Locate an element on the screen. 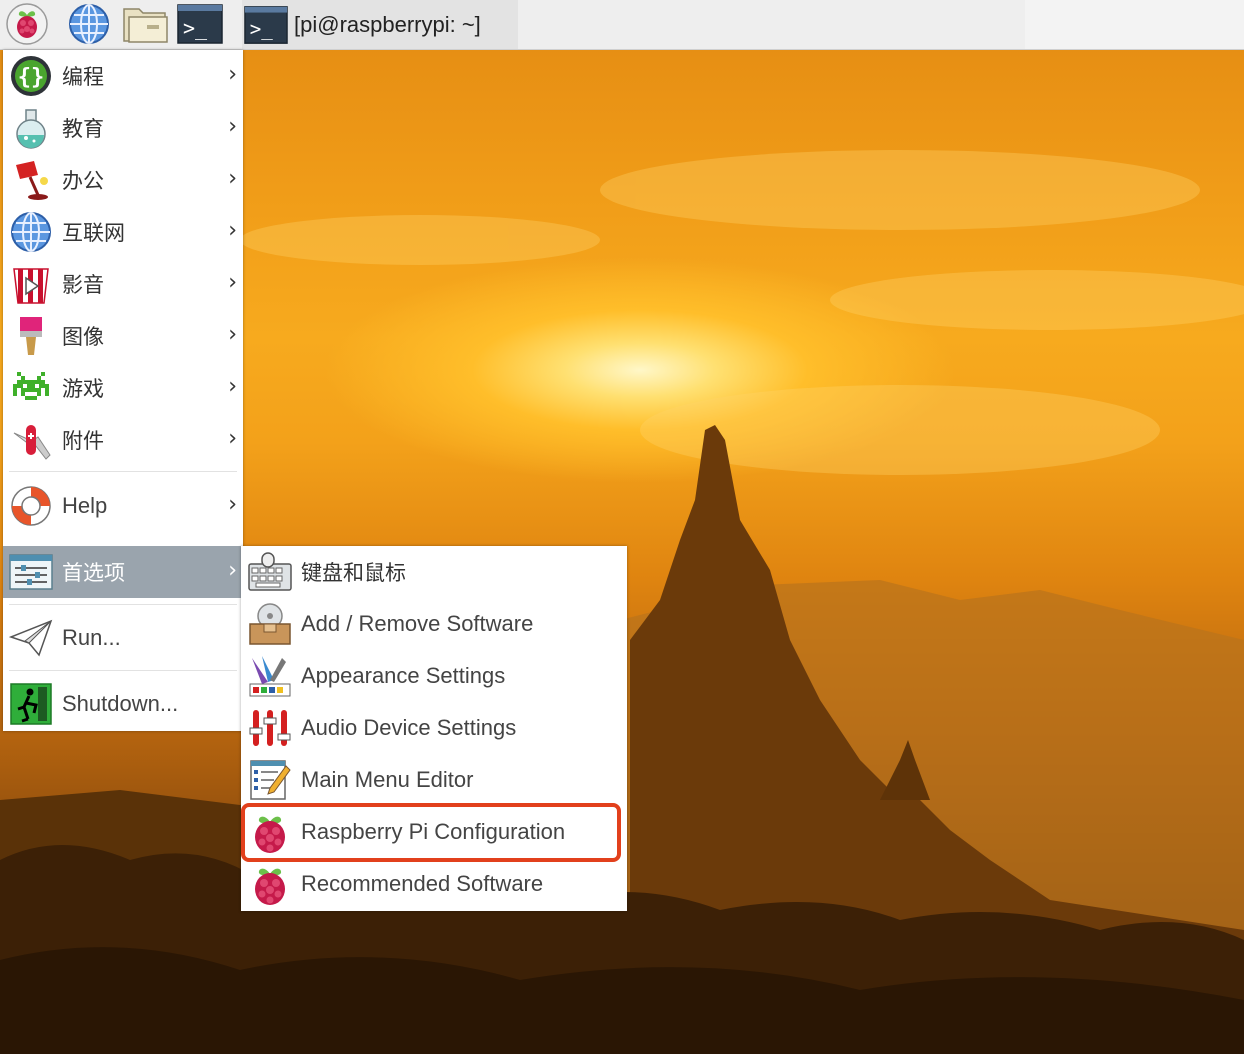 The height and width of the screenshot is (1054, 1244). menu-item-internet: 互联网 › is located at coordinates (123, 232).